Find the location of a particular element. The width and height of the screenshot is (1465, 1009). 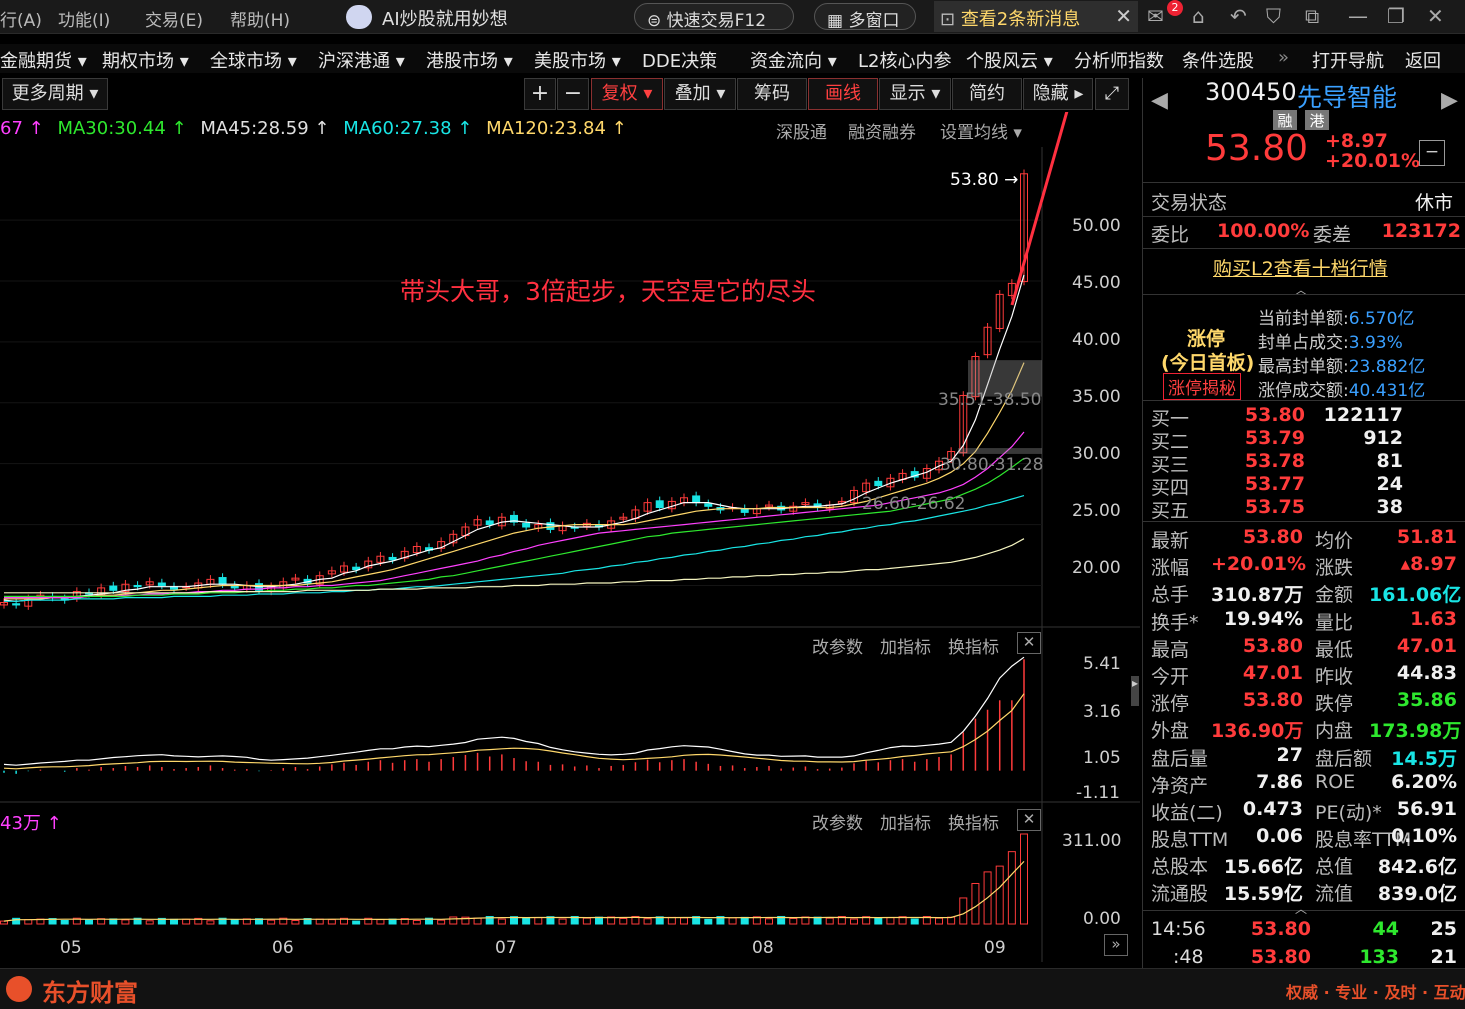

chevron-up-icon: ︿ is located at coordinates (1301, 289).